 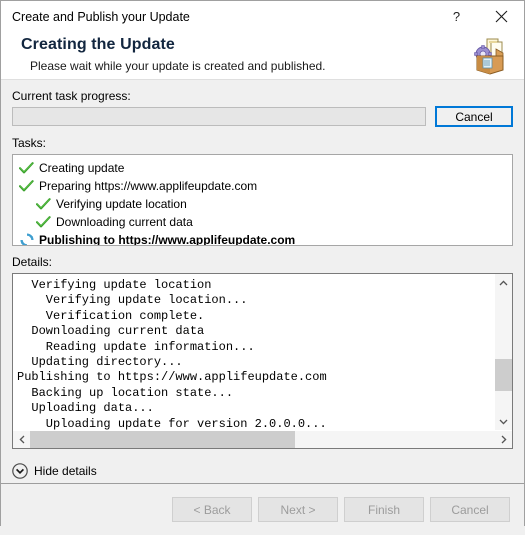 I want to click on cancel-task-button: Cancel, so click(x=474, y=116).